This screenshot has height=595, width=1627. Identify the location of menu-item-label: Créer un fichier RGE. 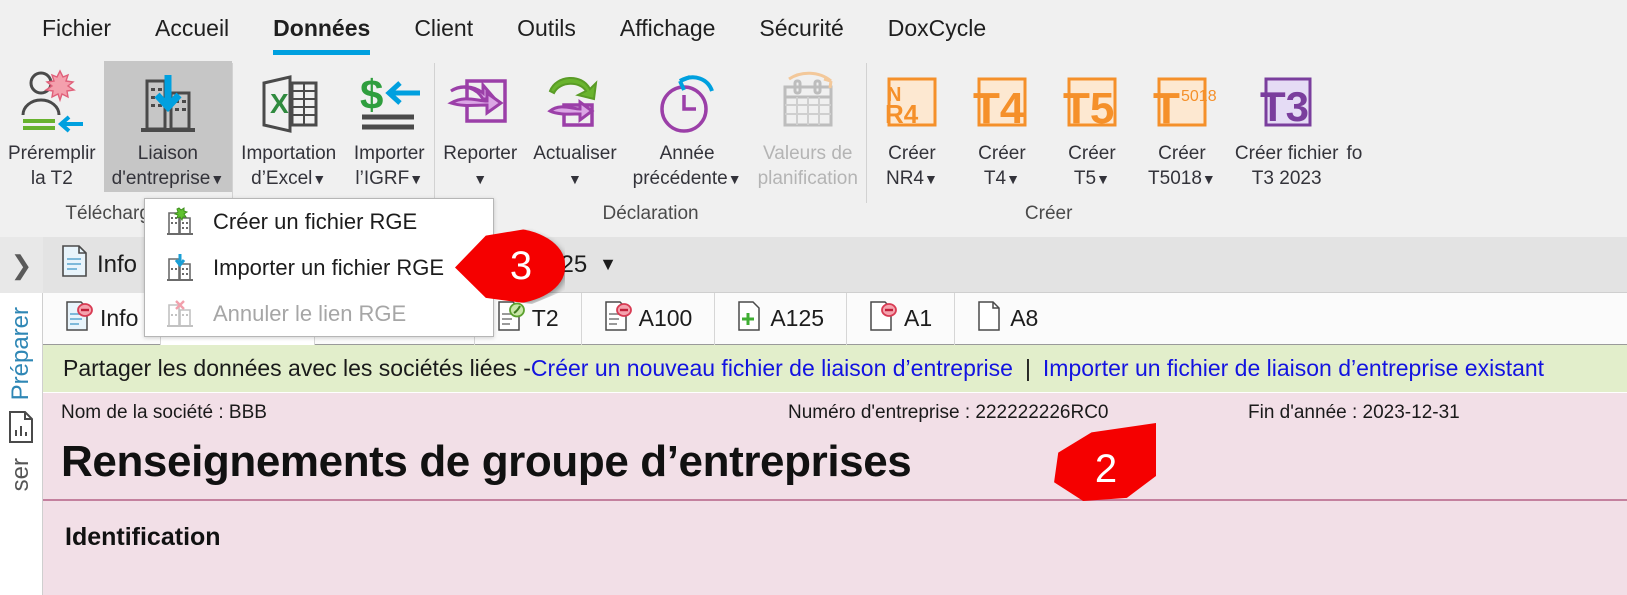
(315, 221).